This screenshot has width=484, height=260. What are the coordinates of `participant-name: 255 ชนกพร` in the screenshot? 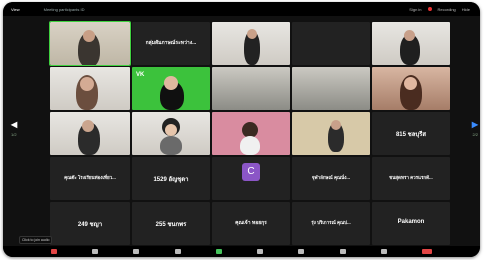 It's located at (171, 225).